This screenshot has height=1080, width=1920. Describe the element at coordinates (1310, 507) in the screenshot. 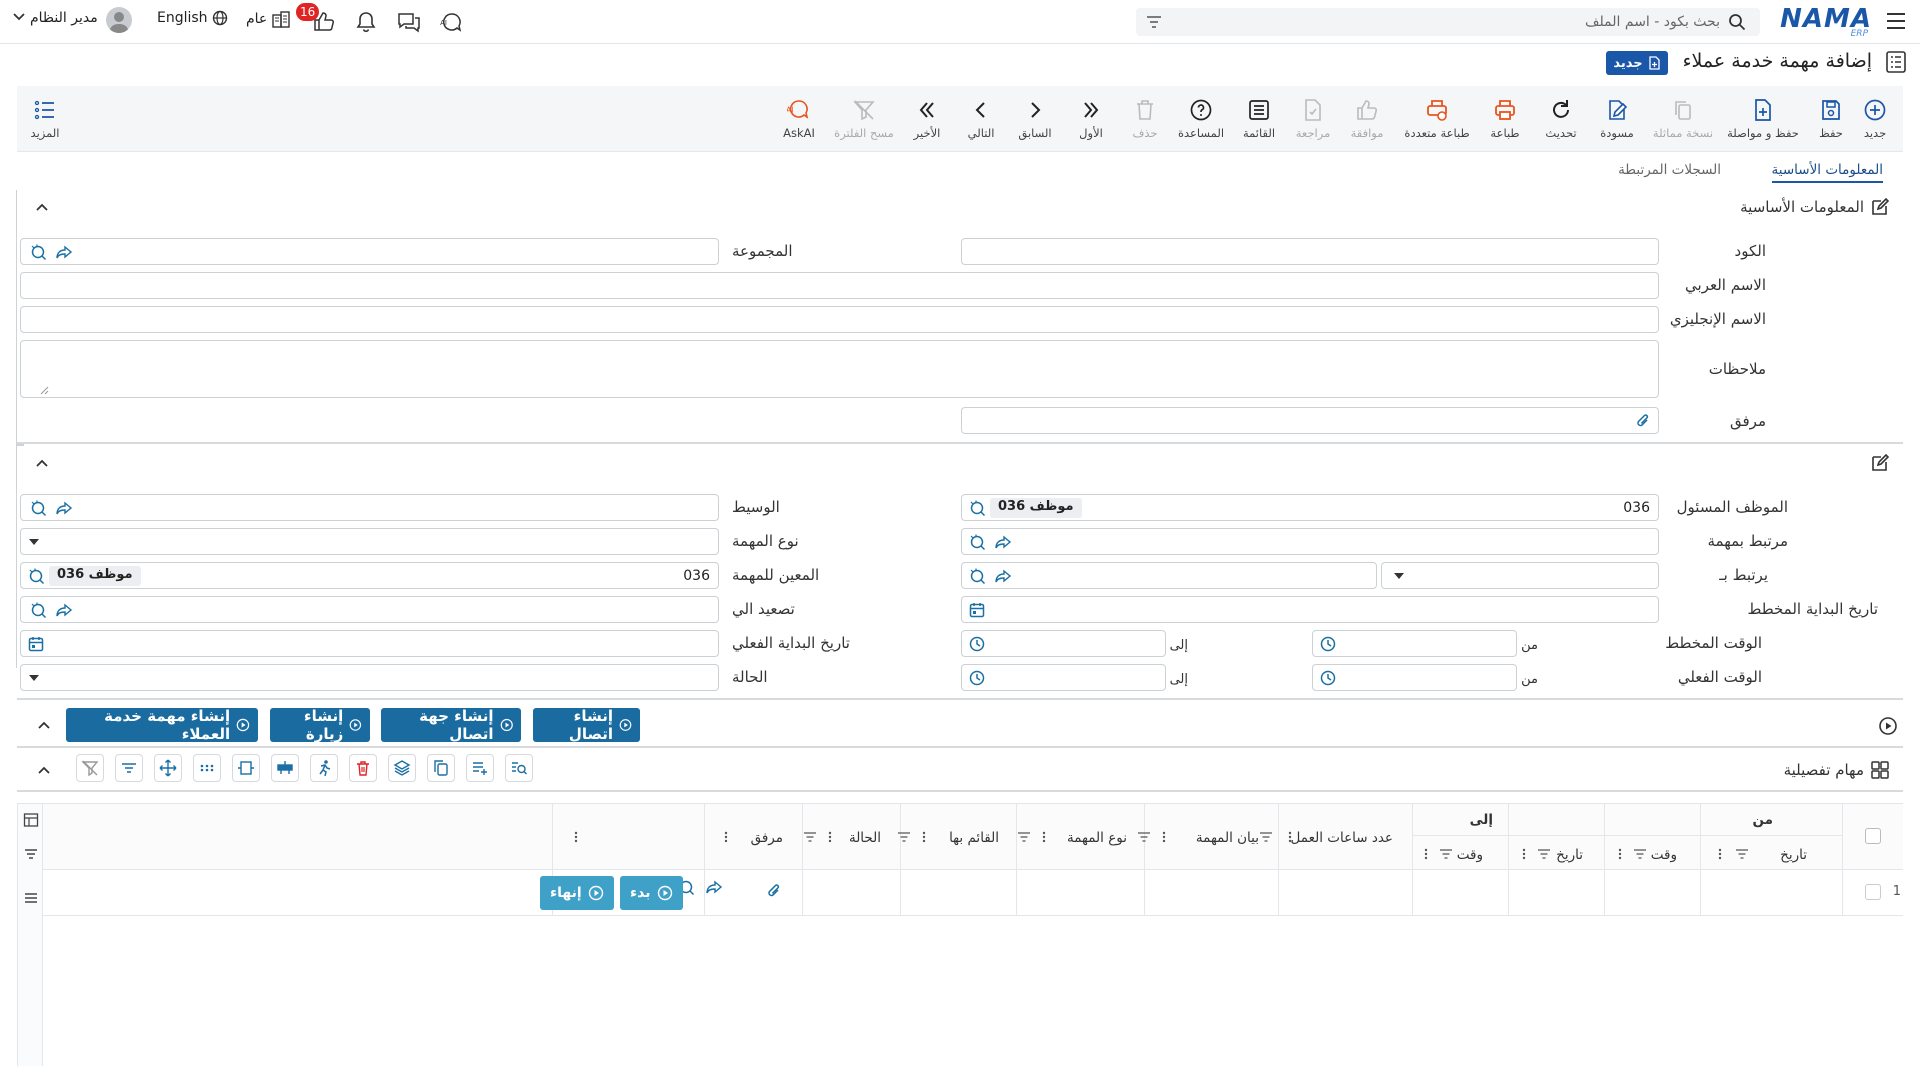

I see `responsible-employee-input: 036 موظف 036` at that location.